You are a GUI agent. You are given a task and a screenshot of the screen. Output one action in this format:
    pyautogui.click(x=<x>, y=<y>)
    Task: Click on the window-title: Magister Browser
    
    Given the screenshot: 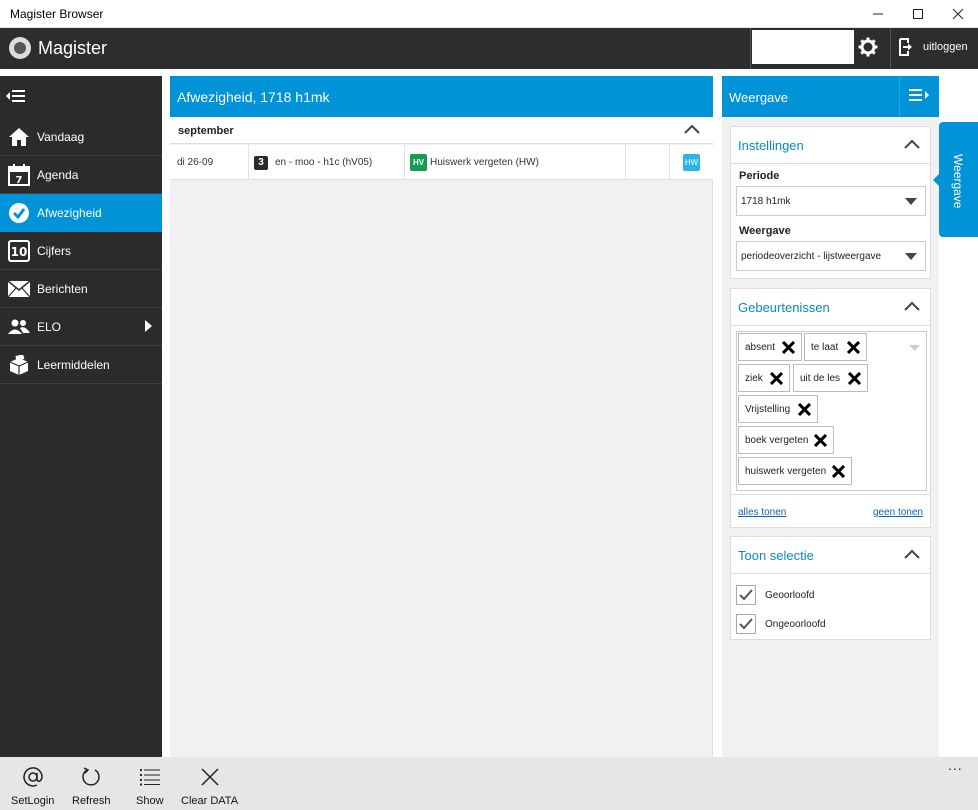 What is the action you would take?
    pyautogui.click(x=57, y=14)
    